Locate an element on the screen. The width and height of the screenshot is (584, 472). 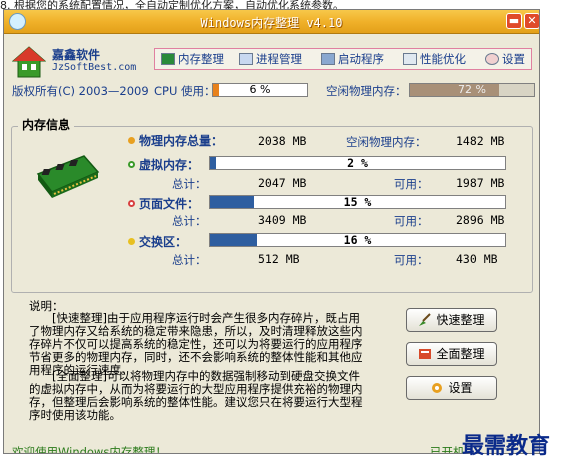
swap-total-label: 总计： is located at coordinates (189, 260).